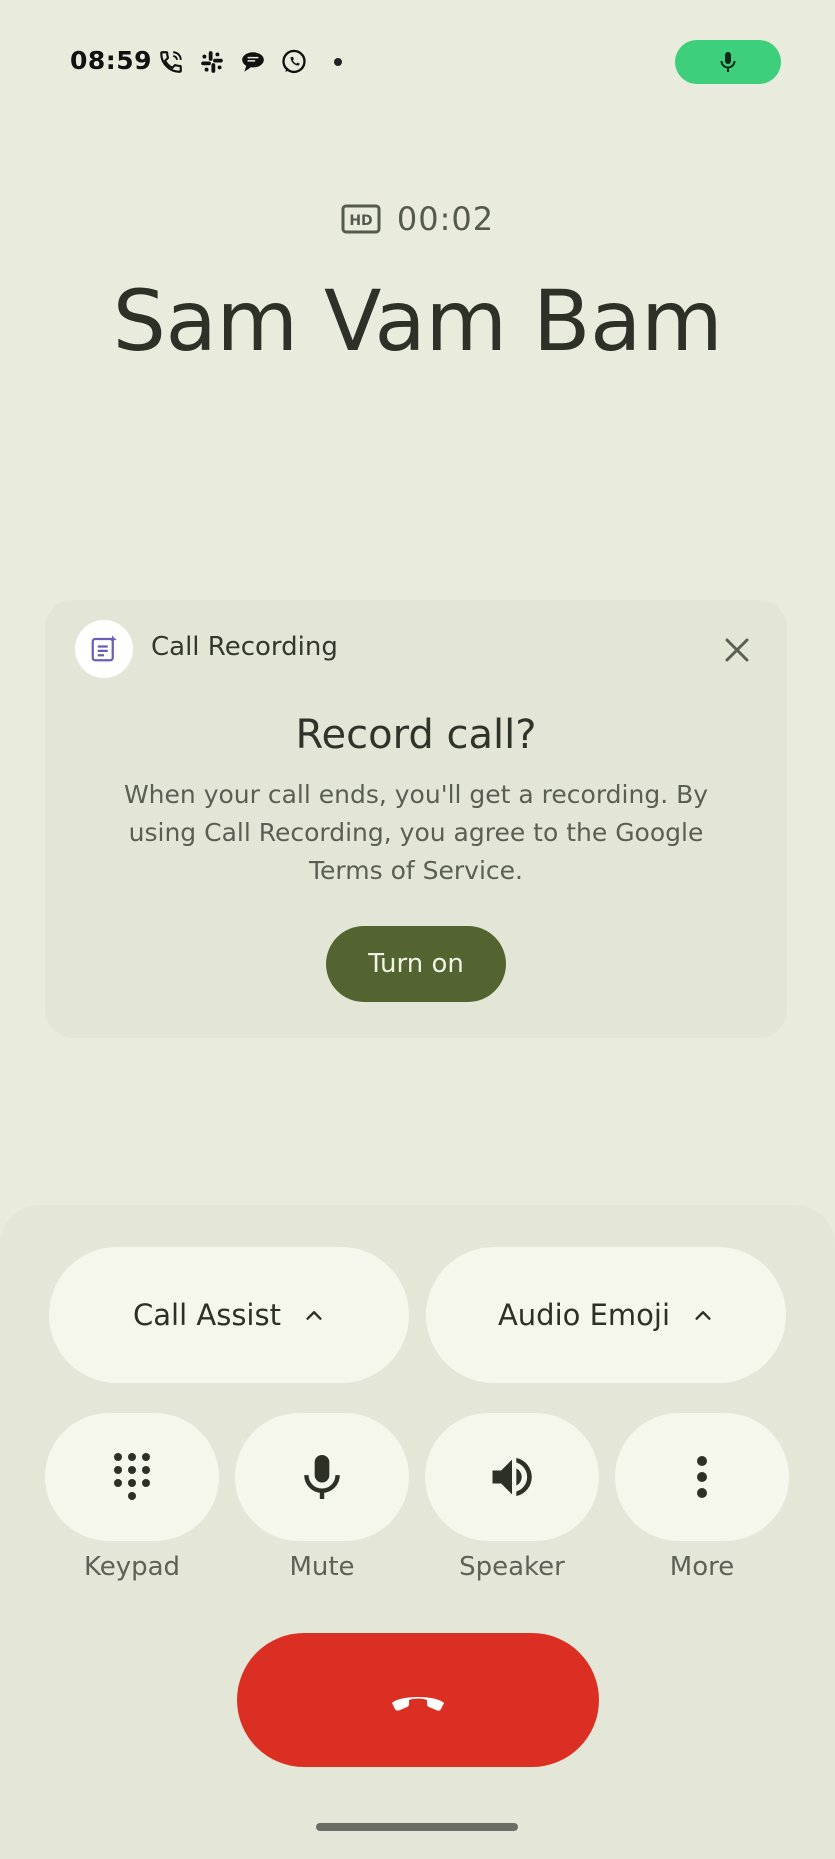 Image resolution: width=835 pixels, height=1859 pixels. Describe the element at coordinates (417, 321) in the screenshot. I see `caller-name: Sam Vam Bam` at that location.